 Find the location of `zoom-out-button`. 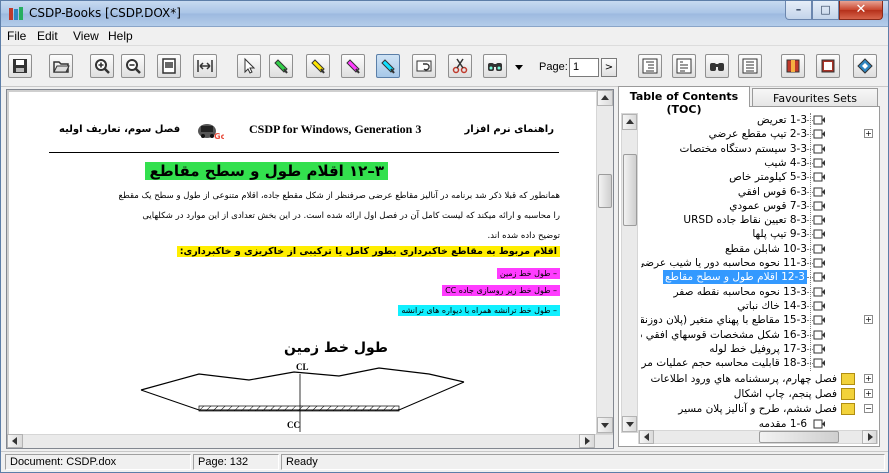

zoom-out-button is located at coordinates (133, 66).